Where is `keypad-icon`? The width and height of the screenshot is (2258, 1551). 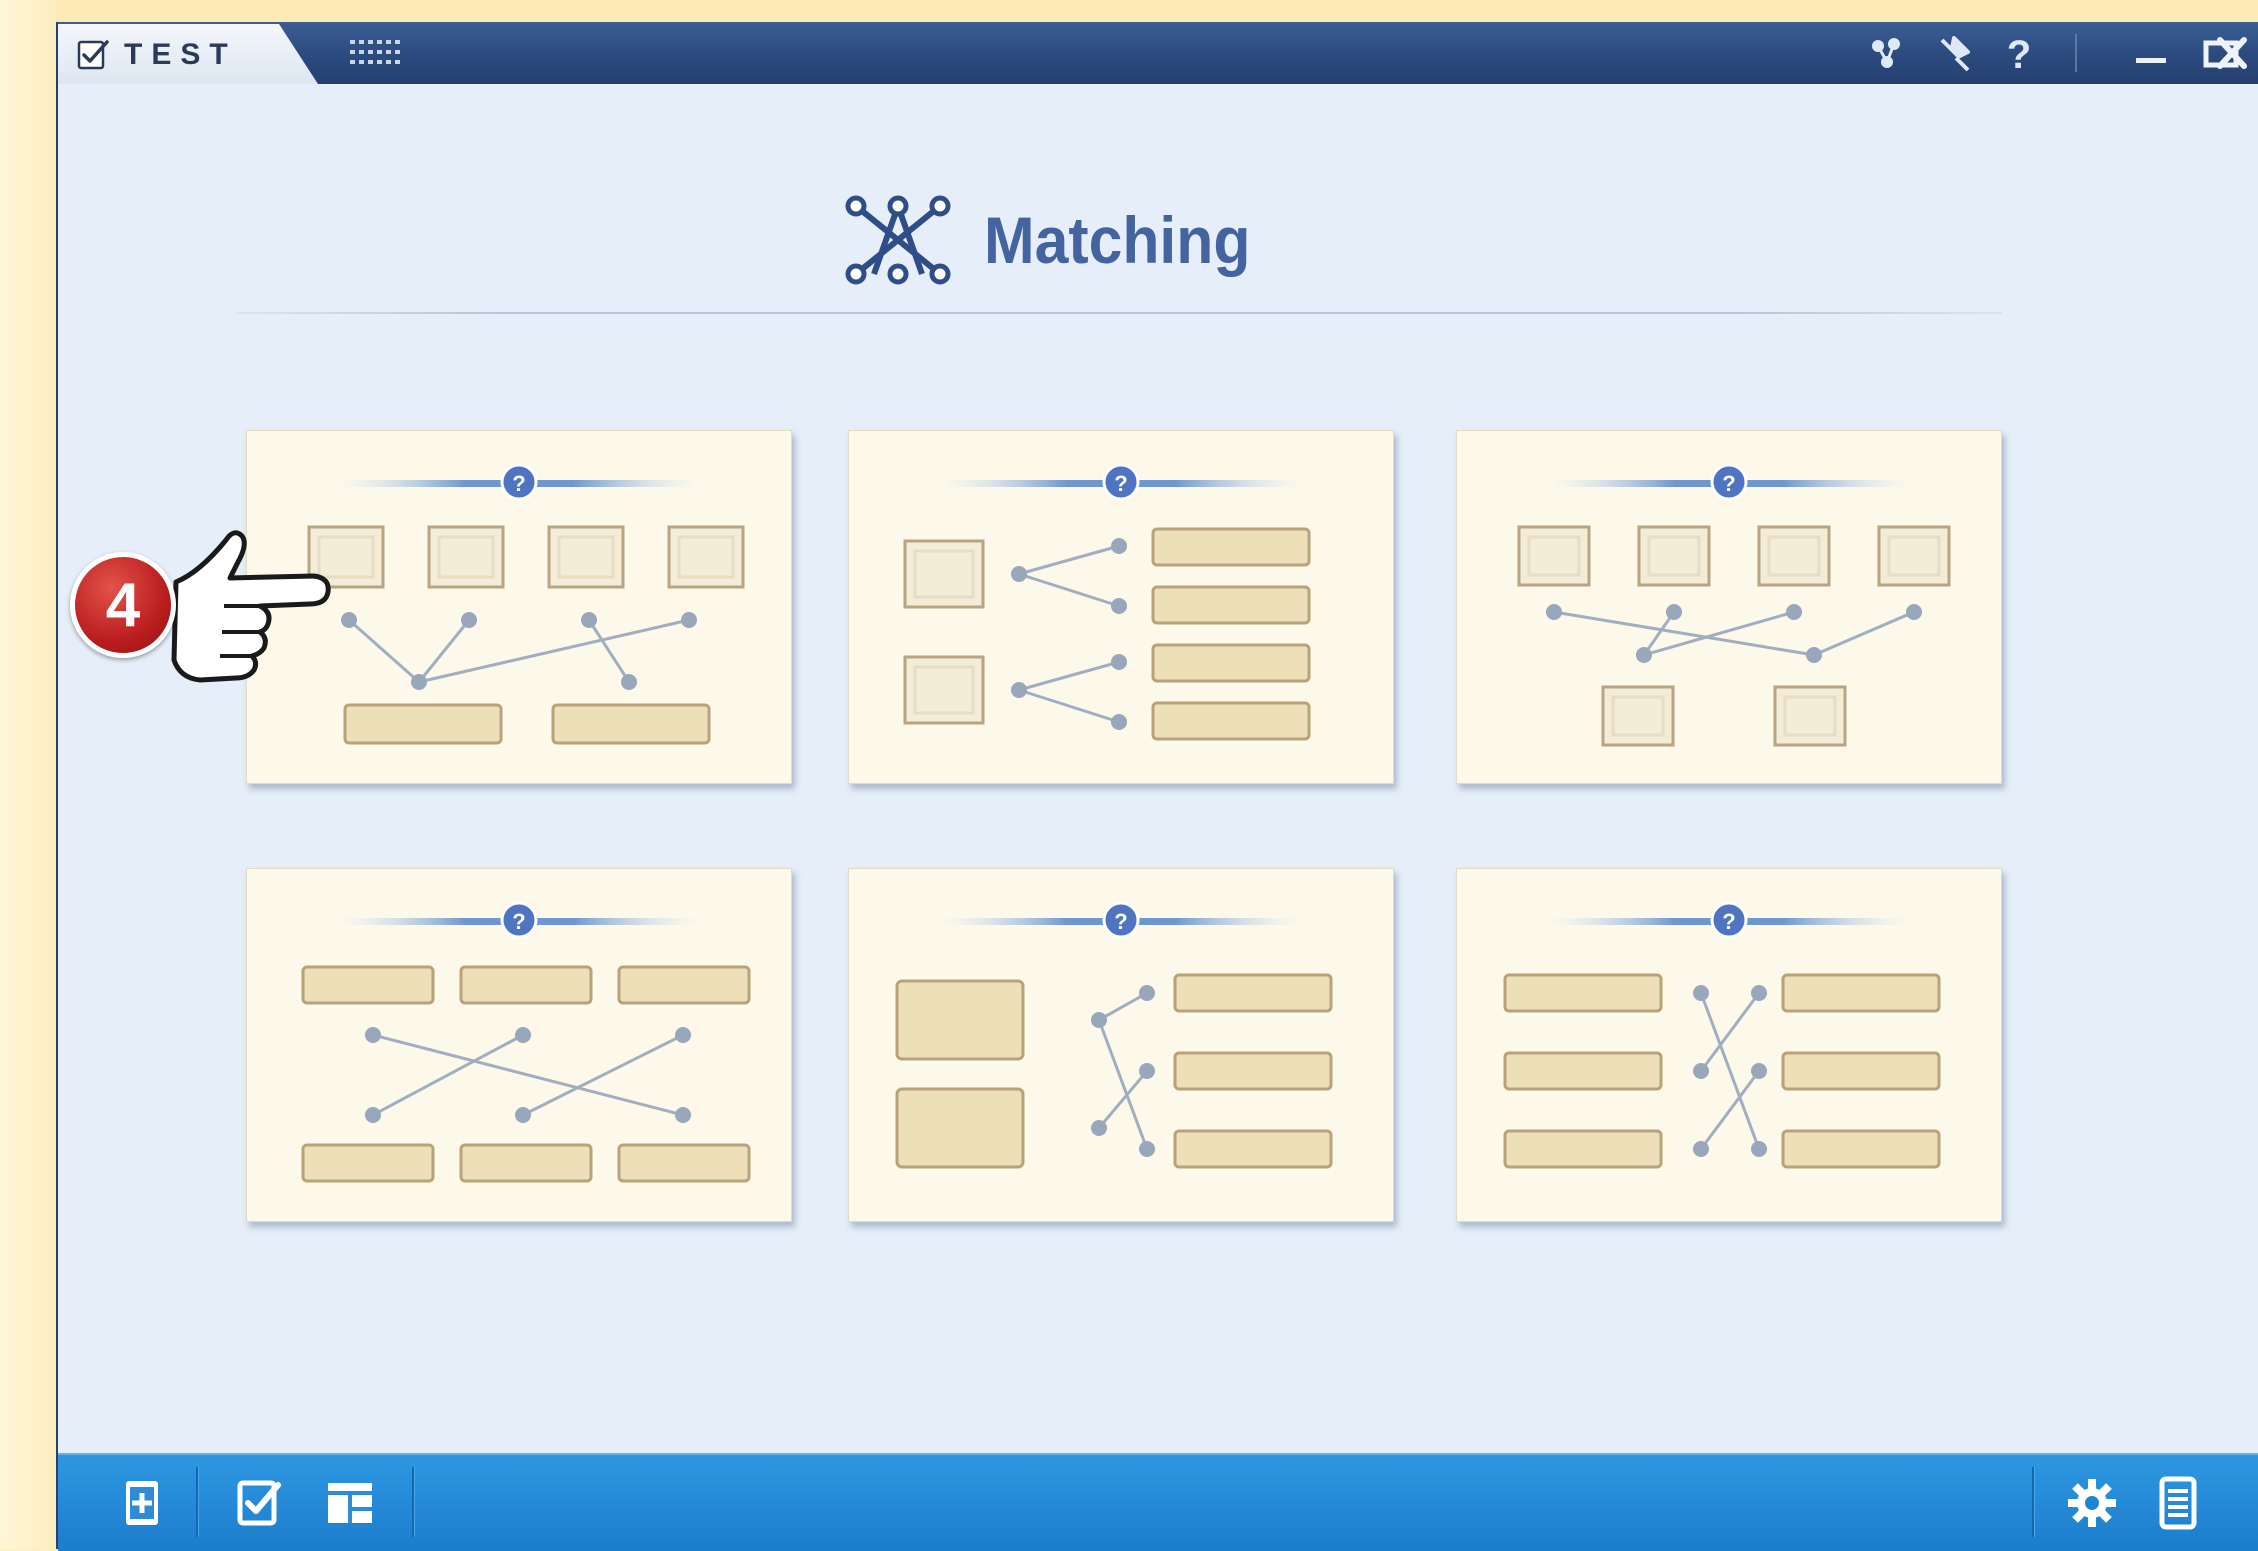
keypad-icon is located at coordinates (376, 53).